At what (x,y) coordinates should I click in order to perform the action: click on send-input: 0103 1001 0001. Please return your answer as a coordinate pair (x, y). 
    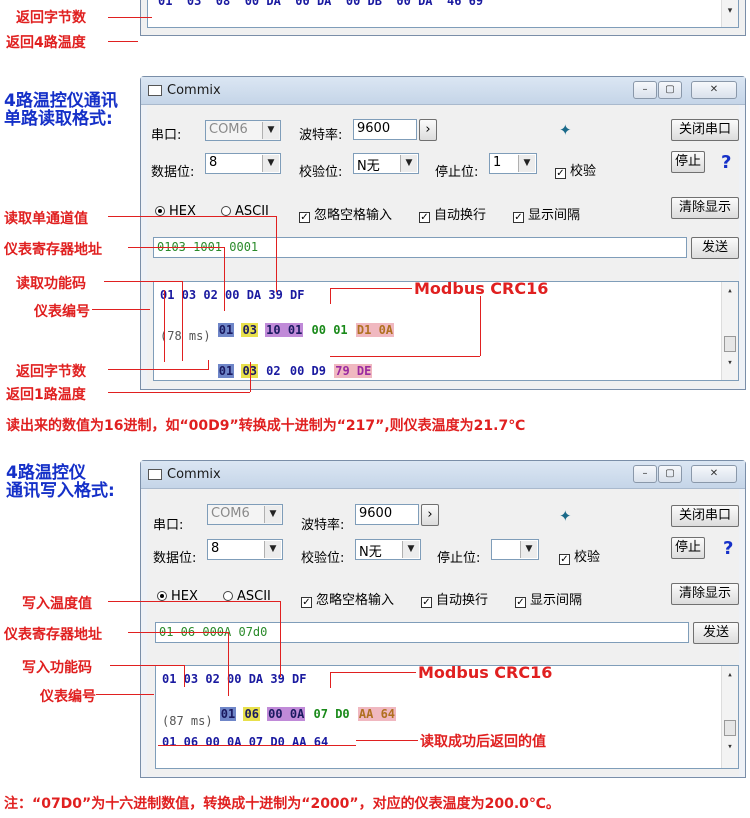
    Looking at the image, I should click on (420, 247).